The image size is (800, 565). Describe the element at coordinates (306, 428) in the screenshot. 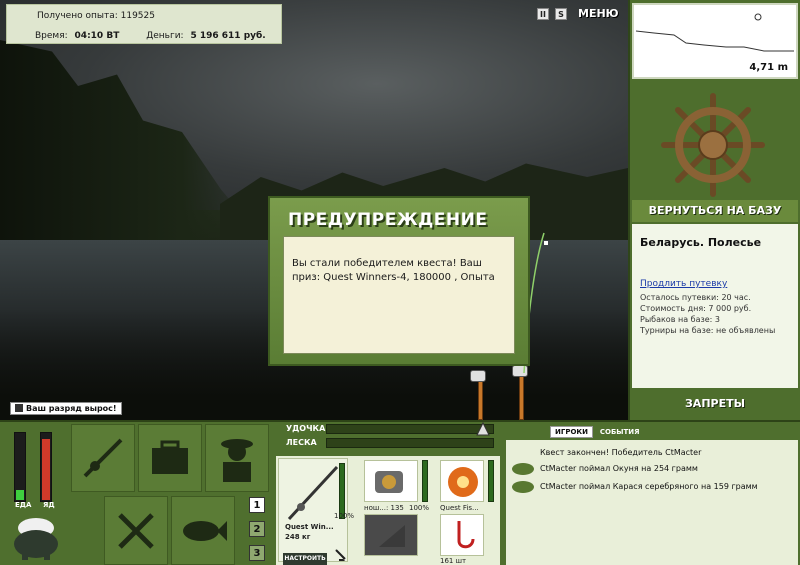

I see `rod-tension-label: УДОЧКА` at that location.